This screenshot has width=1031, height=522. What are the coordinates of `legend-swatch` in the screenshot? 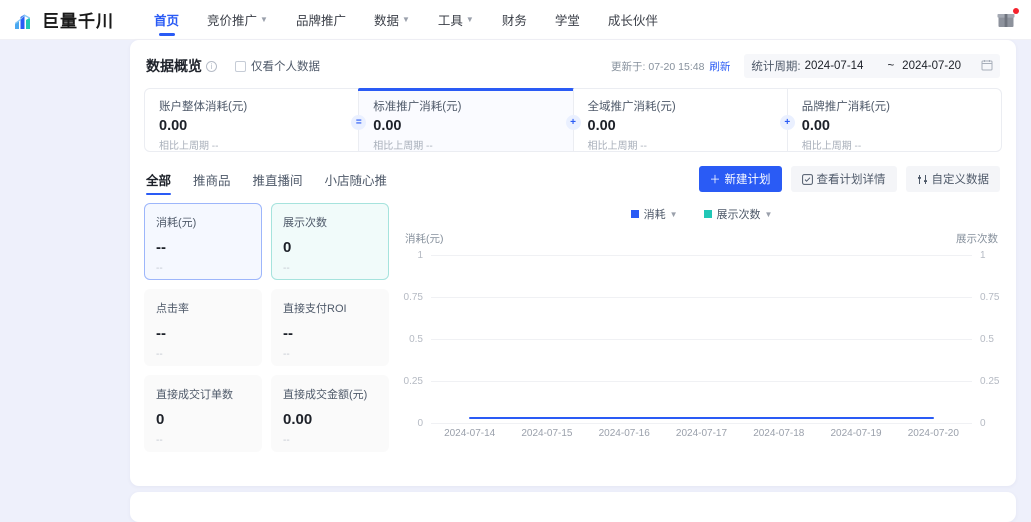 It's located at (707, 214).